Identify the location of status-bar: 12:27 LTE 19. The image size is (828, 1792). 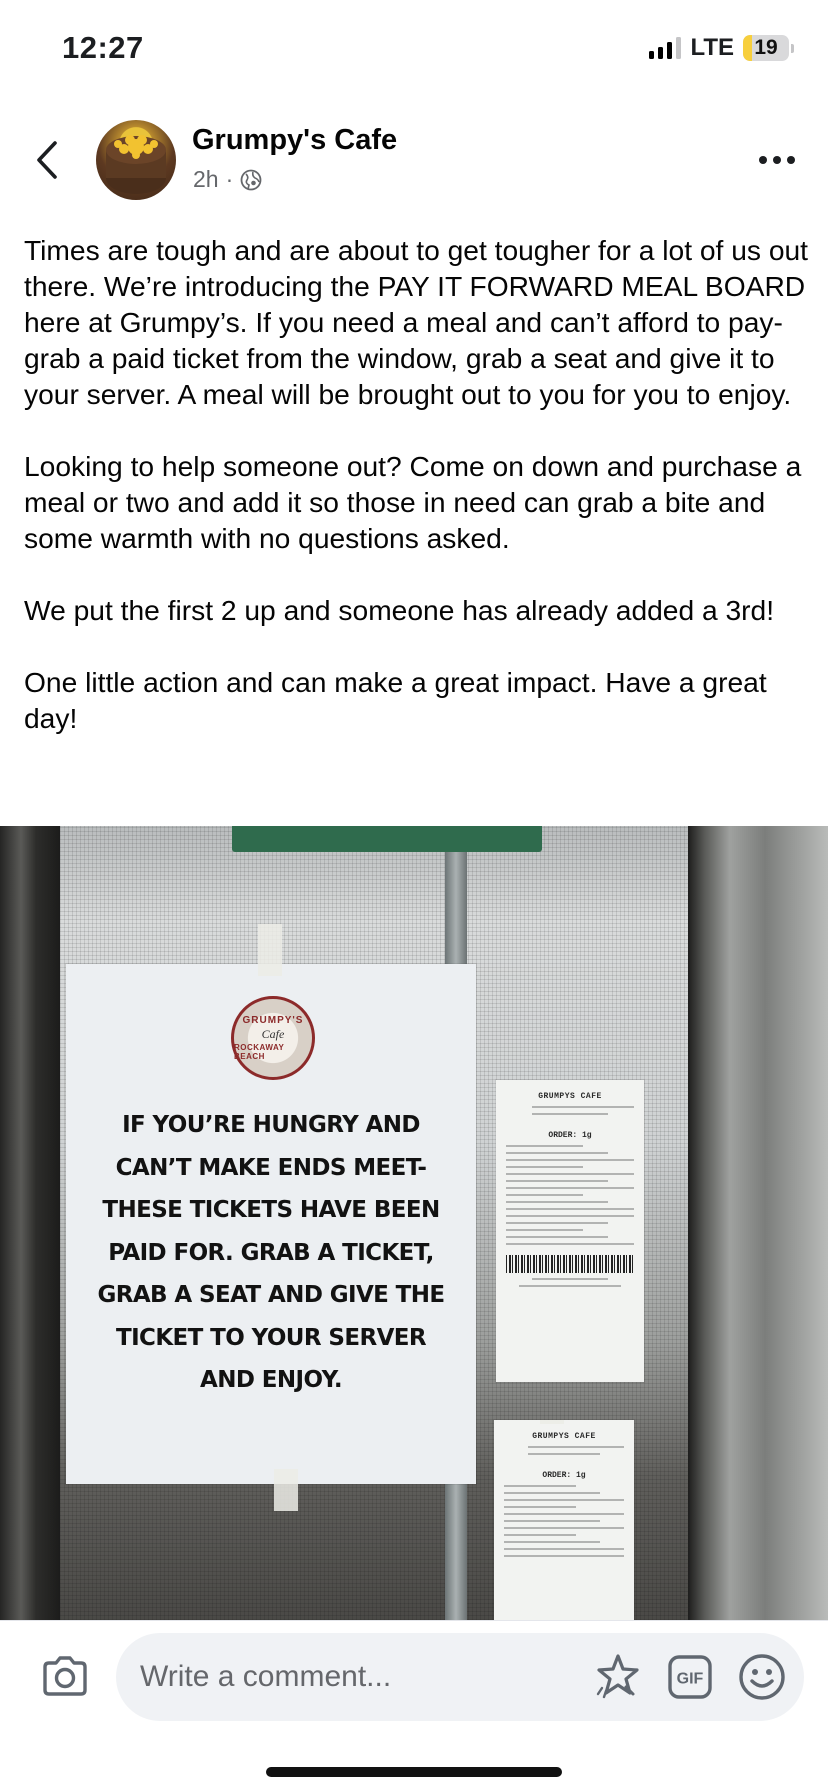
(414, 50).